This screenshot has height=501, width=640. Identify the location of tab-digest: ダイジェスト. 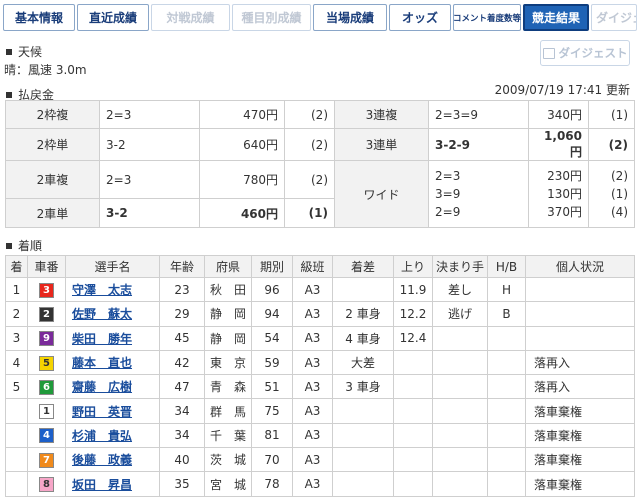
(614, 17).